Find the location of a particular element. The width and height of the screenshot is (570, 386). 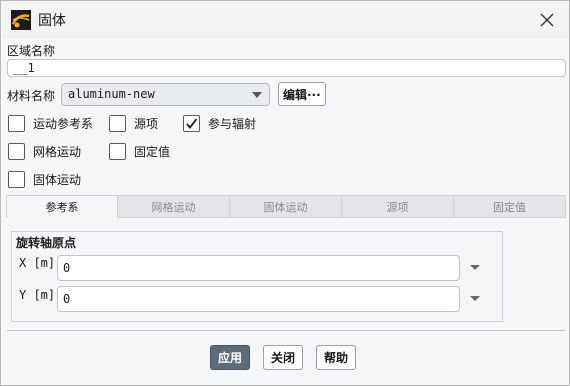

y-label: Y [m] is located at coordinates (37, 295).